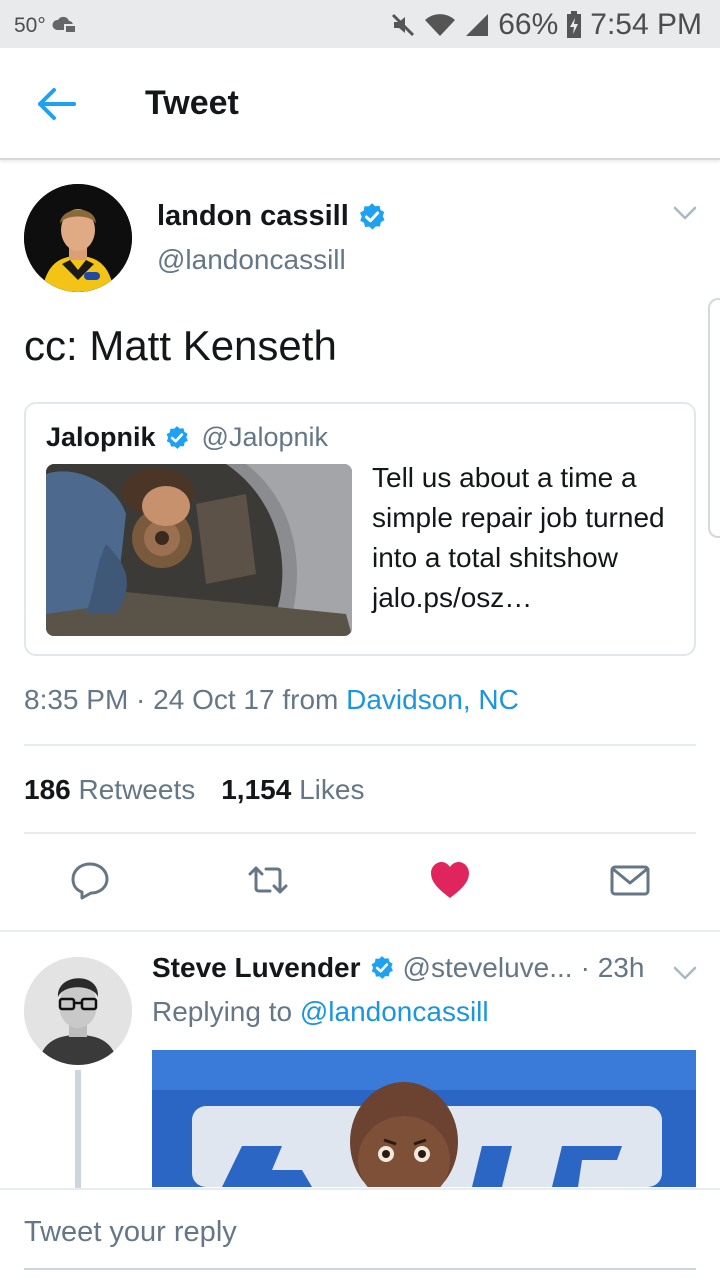  What do you see at coordinates (30, 25) in the screenshot?
I see `status-temperature: 50°` at bounding box center [30, 25].